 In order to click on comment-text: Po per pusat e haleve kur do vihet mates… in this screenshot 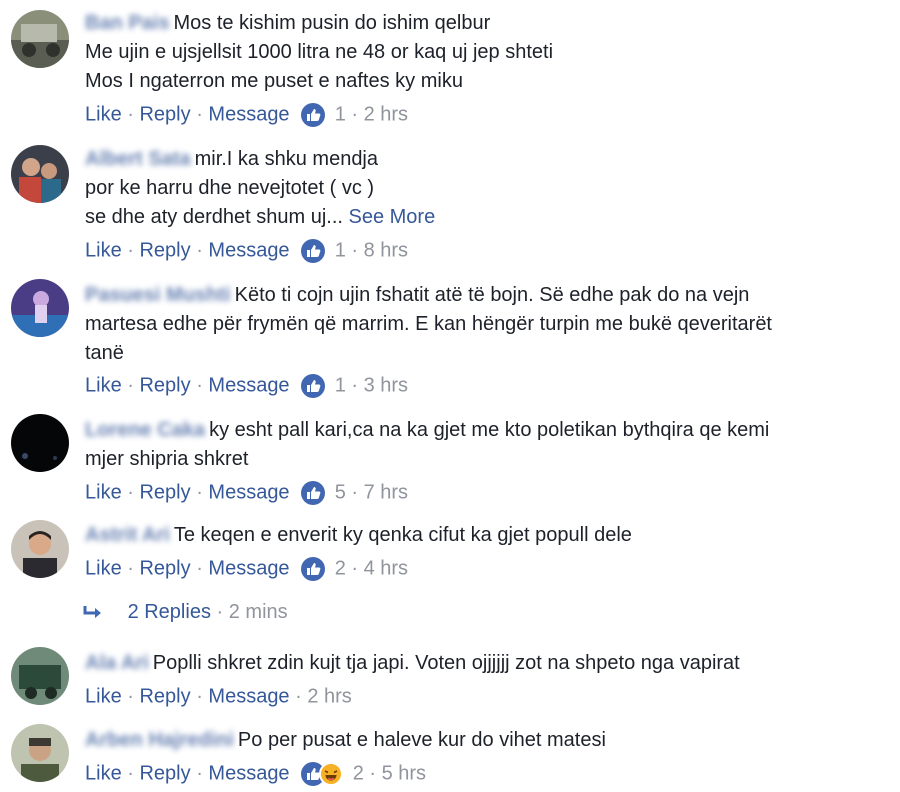, I will do `click(421, 740)`.